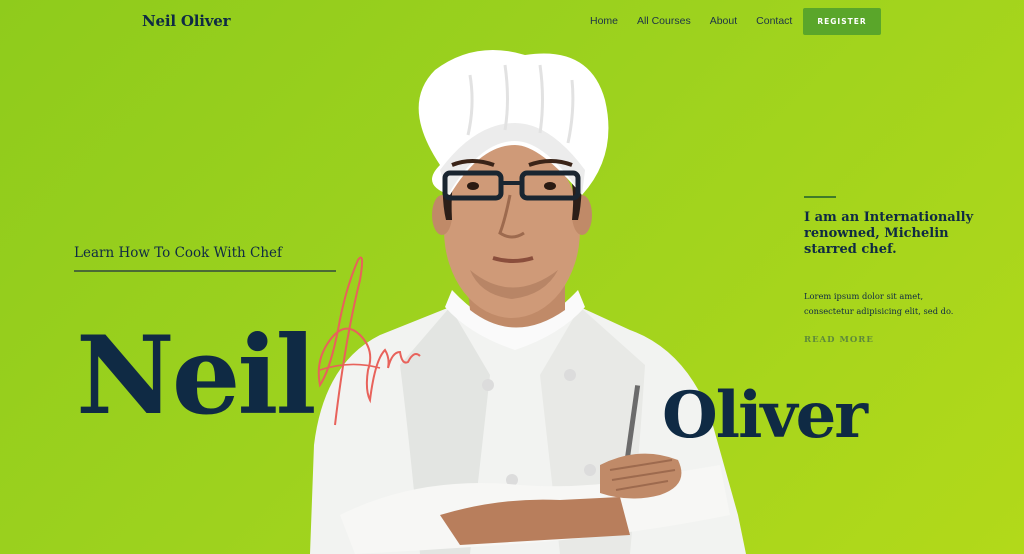  Describe the element at coordinates (369, 341) in the screenshot. I see `signature-graphic` at that location.